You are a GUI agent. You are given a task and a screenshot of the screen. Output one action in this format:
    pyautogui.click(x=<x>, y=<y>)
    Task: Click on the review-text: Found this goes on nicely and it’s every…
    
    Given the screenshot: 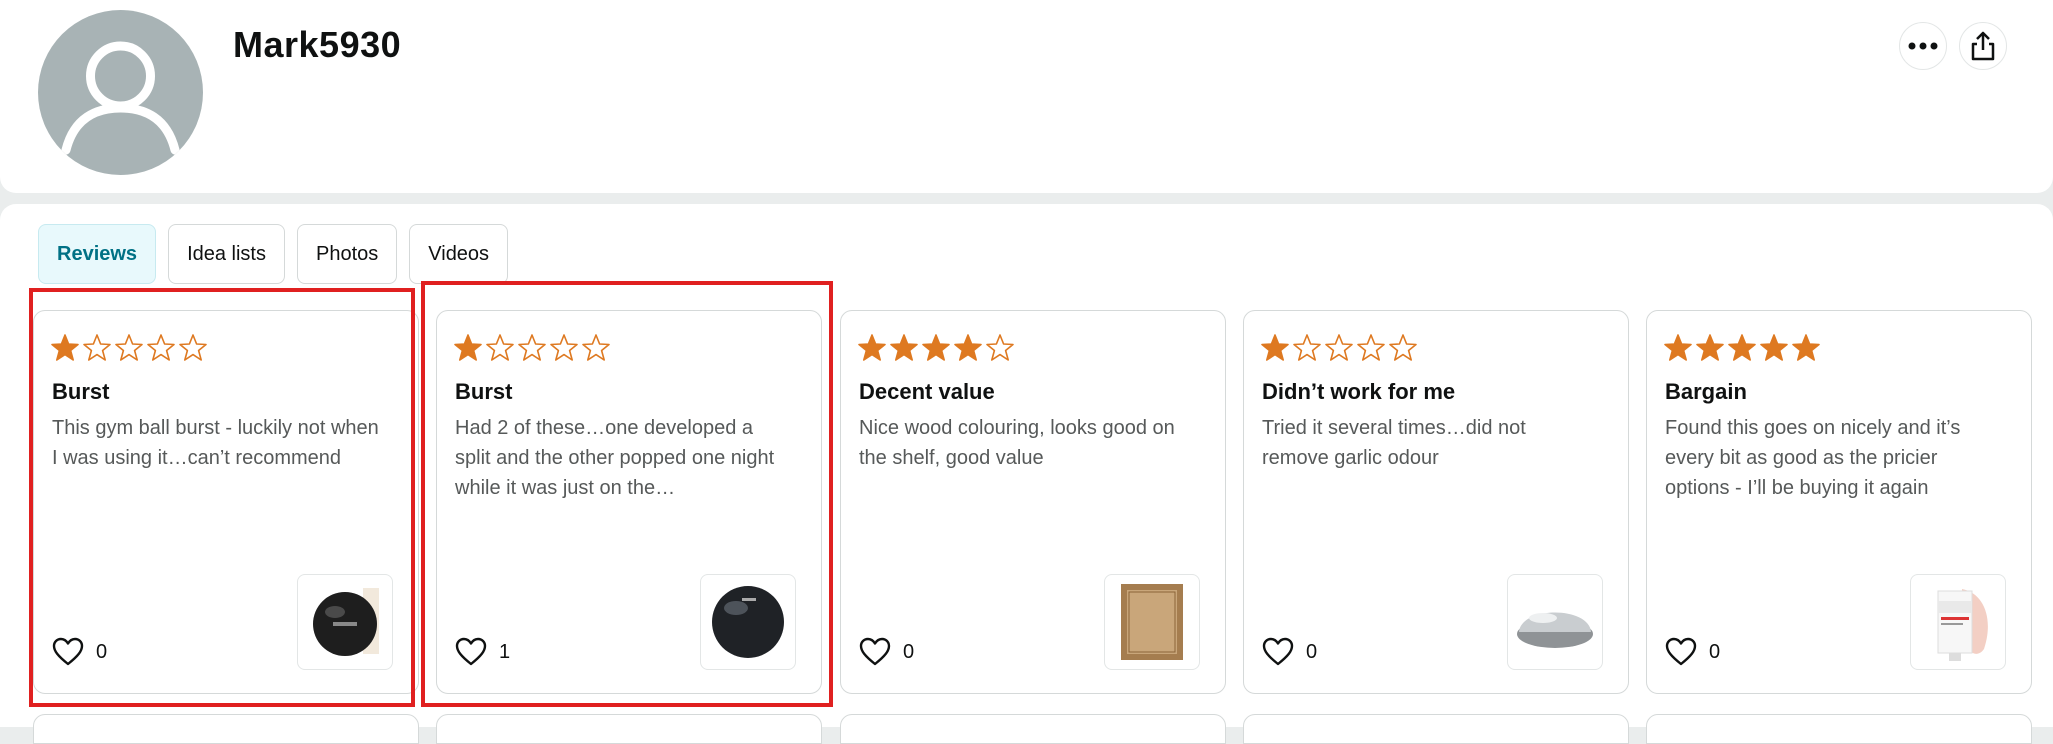 What is the action you would take?
    pyautogui.click(x=1813, y=458)
    